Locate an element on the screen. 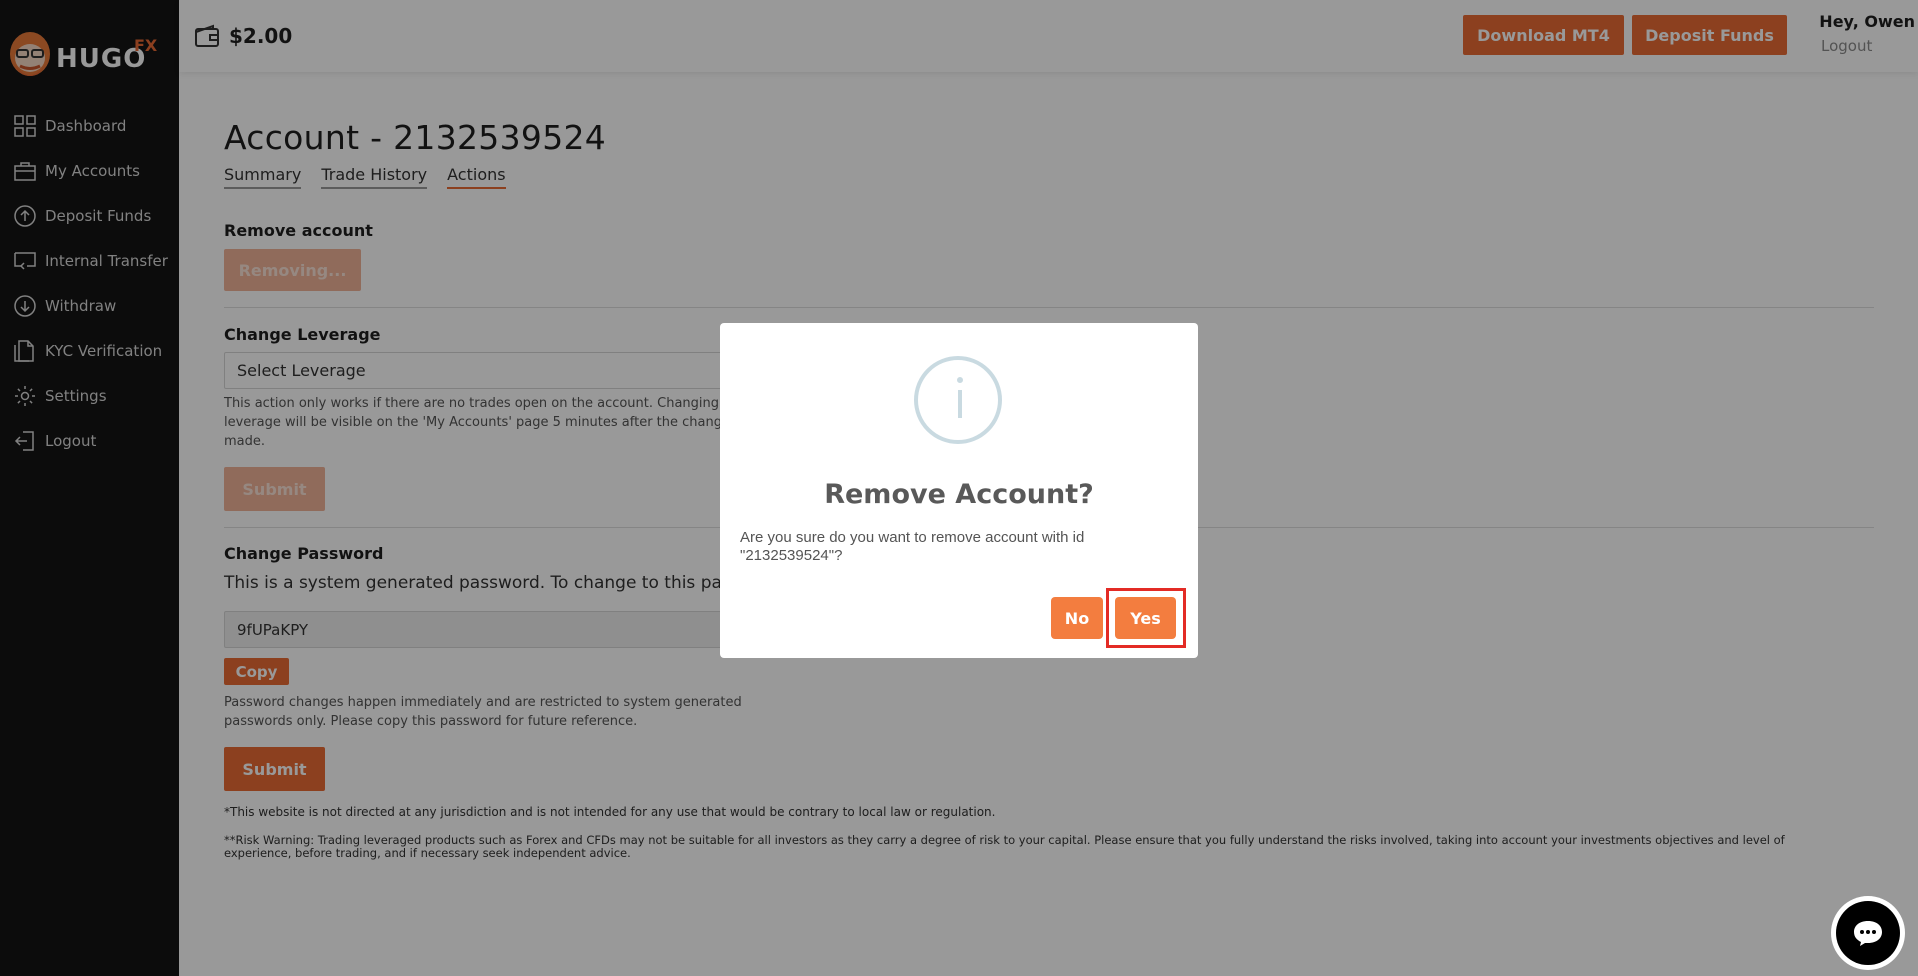 The image size is (1918, 976). info-icon-dot is located at coordinates (960, 380).